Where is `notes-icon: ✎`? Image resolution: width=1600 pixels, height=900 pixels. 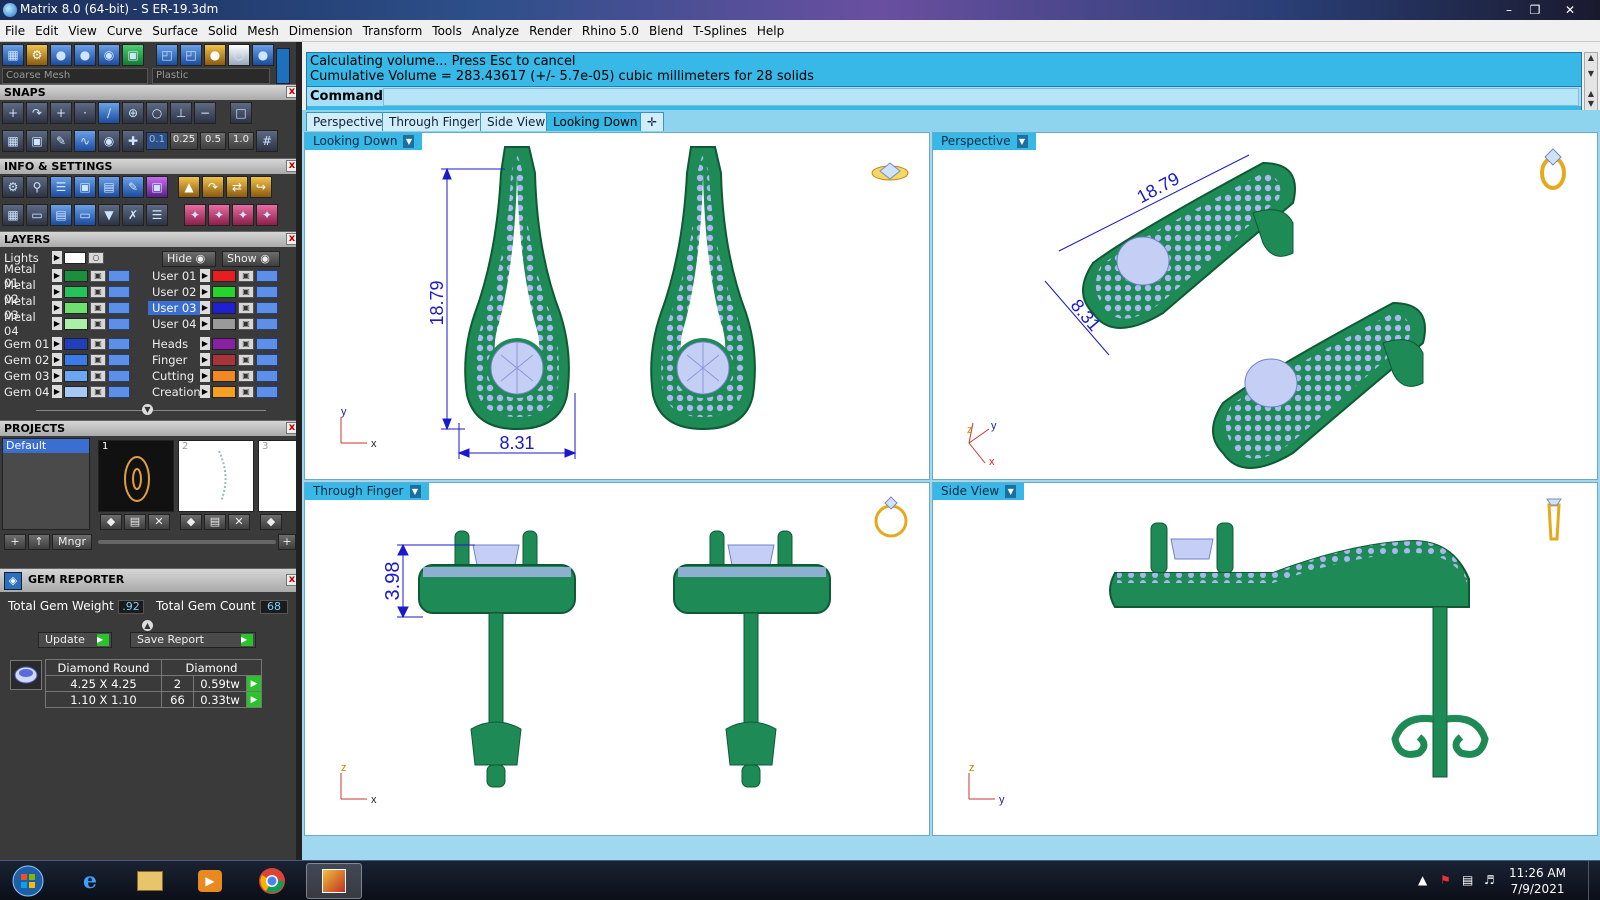 notes-icon: ✎ is located at coordinates (133, 187).